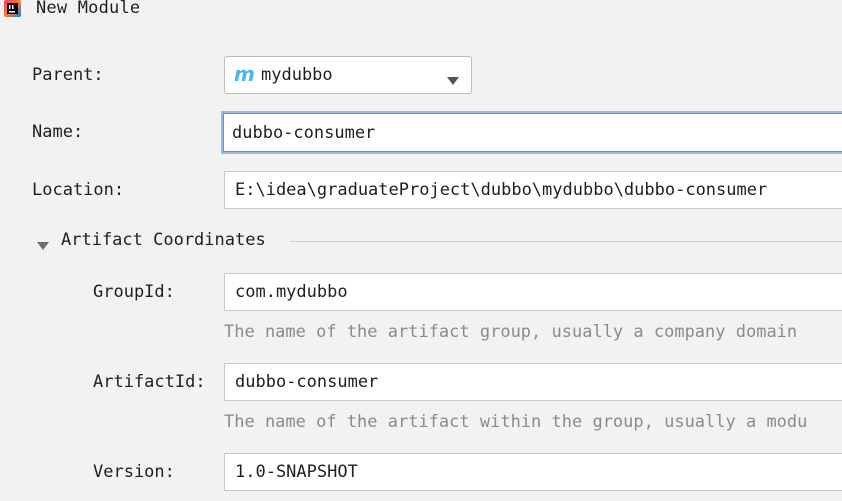 The height and width of the screenshot is (501, 842). I want to click on parent-select-value: mydubbo, so click(297, 75).